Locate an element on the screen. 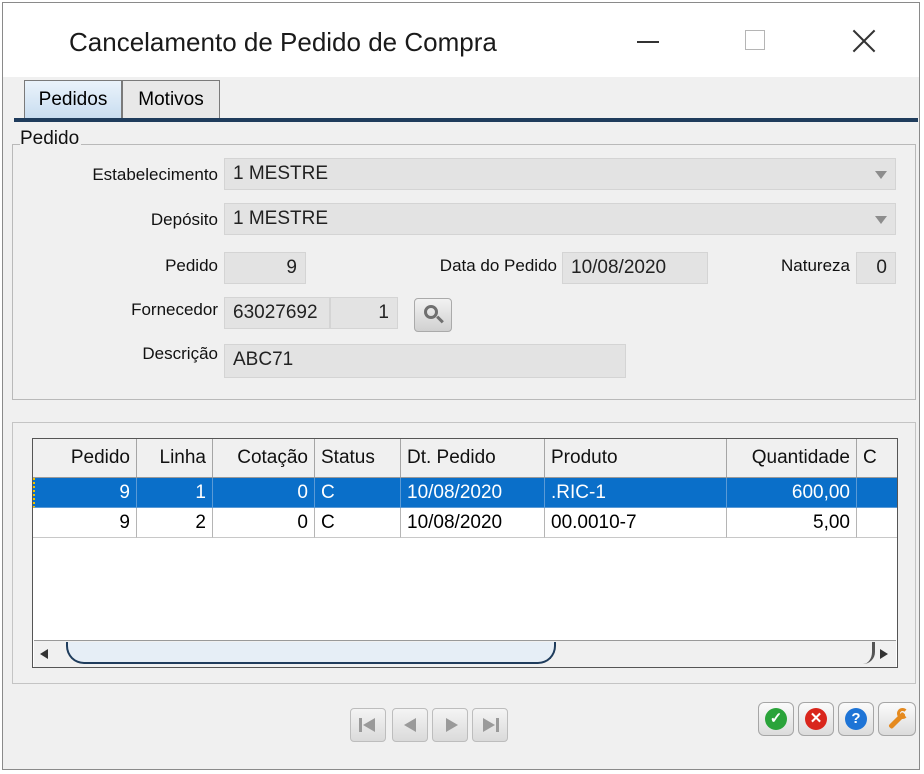 The width and height of the screenshot is (924, 774). tools-button is located at coordinates (897, 719).